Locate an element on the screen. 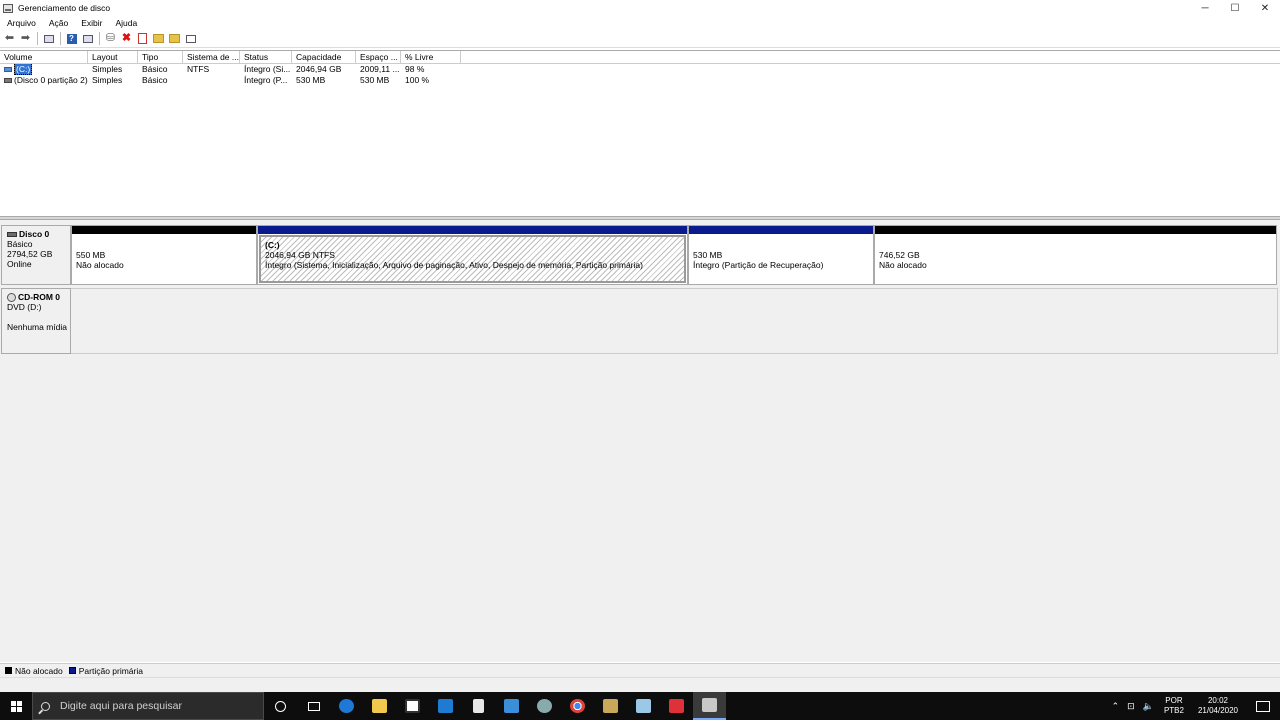  volume-icon is located at coordinates (8, 81).